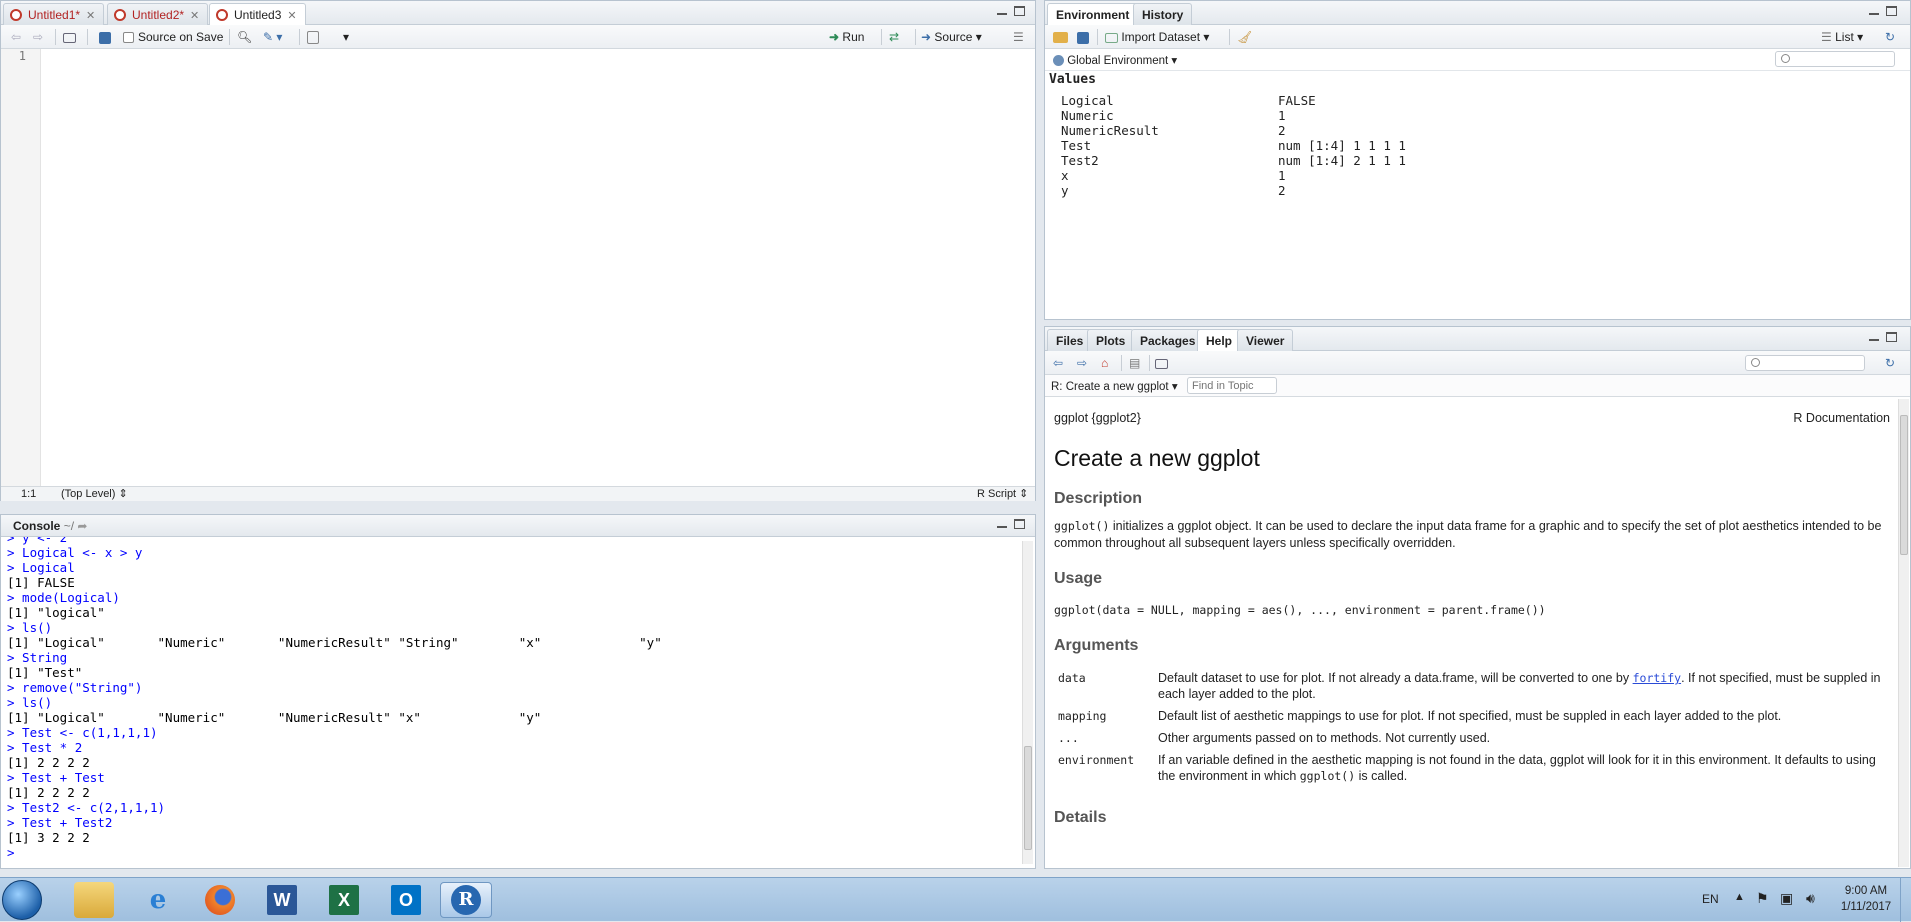  Describe the element at coordinates (1826, 37) in the screenshot. I see `list-icon: ☰` at that location.